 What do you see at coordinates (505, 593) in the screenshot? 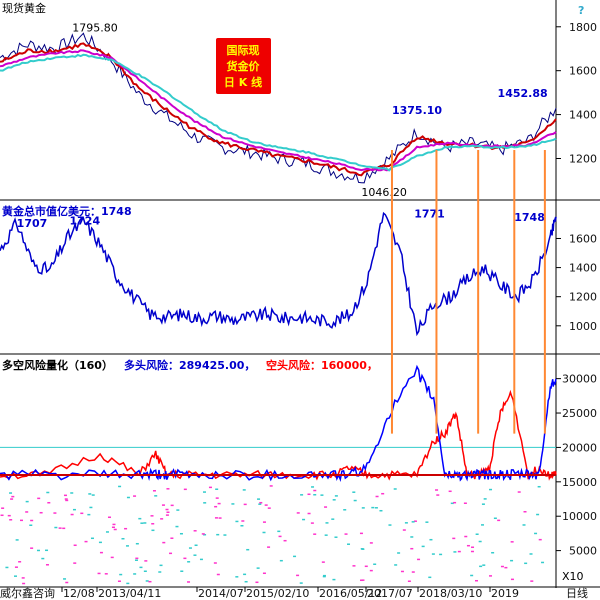
I see `x-tick-label: 2019` at bounding box center [505, 593].